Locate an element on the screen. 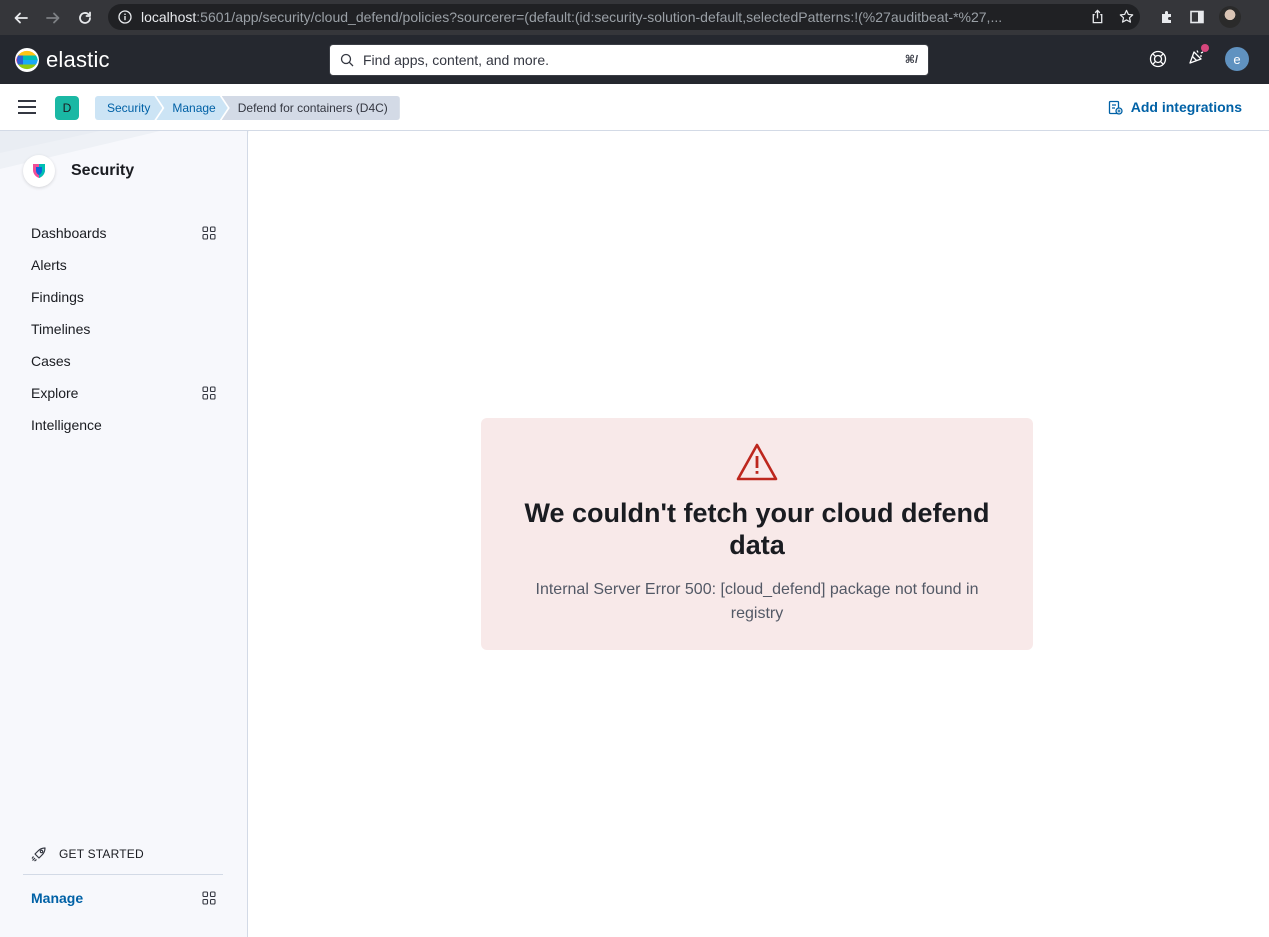 The height and width of the screenshot is (937, 1269). get-started-link: GET STARTED is located at coordinates (87, 854).